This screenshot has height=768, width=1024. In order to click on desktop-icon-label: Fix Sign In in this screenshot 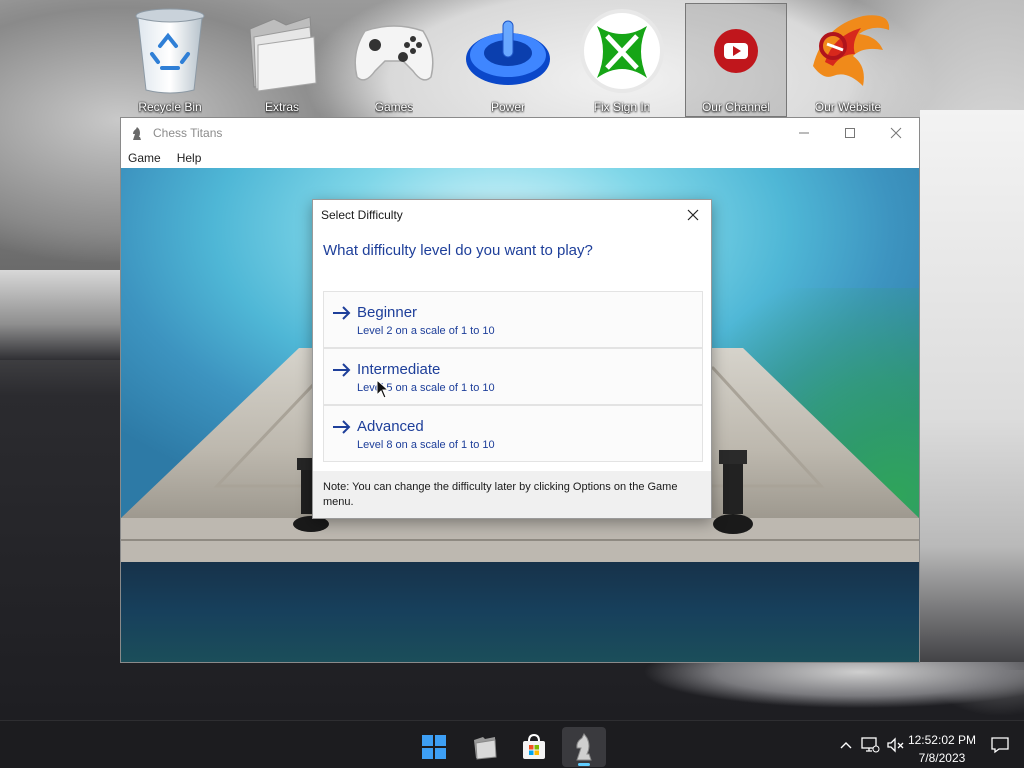, I will do `click(622, 107)`.